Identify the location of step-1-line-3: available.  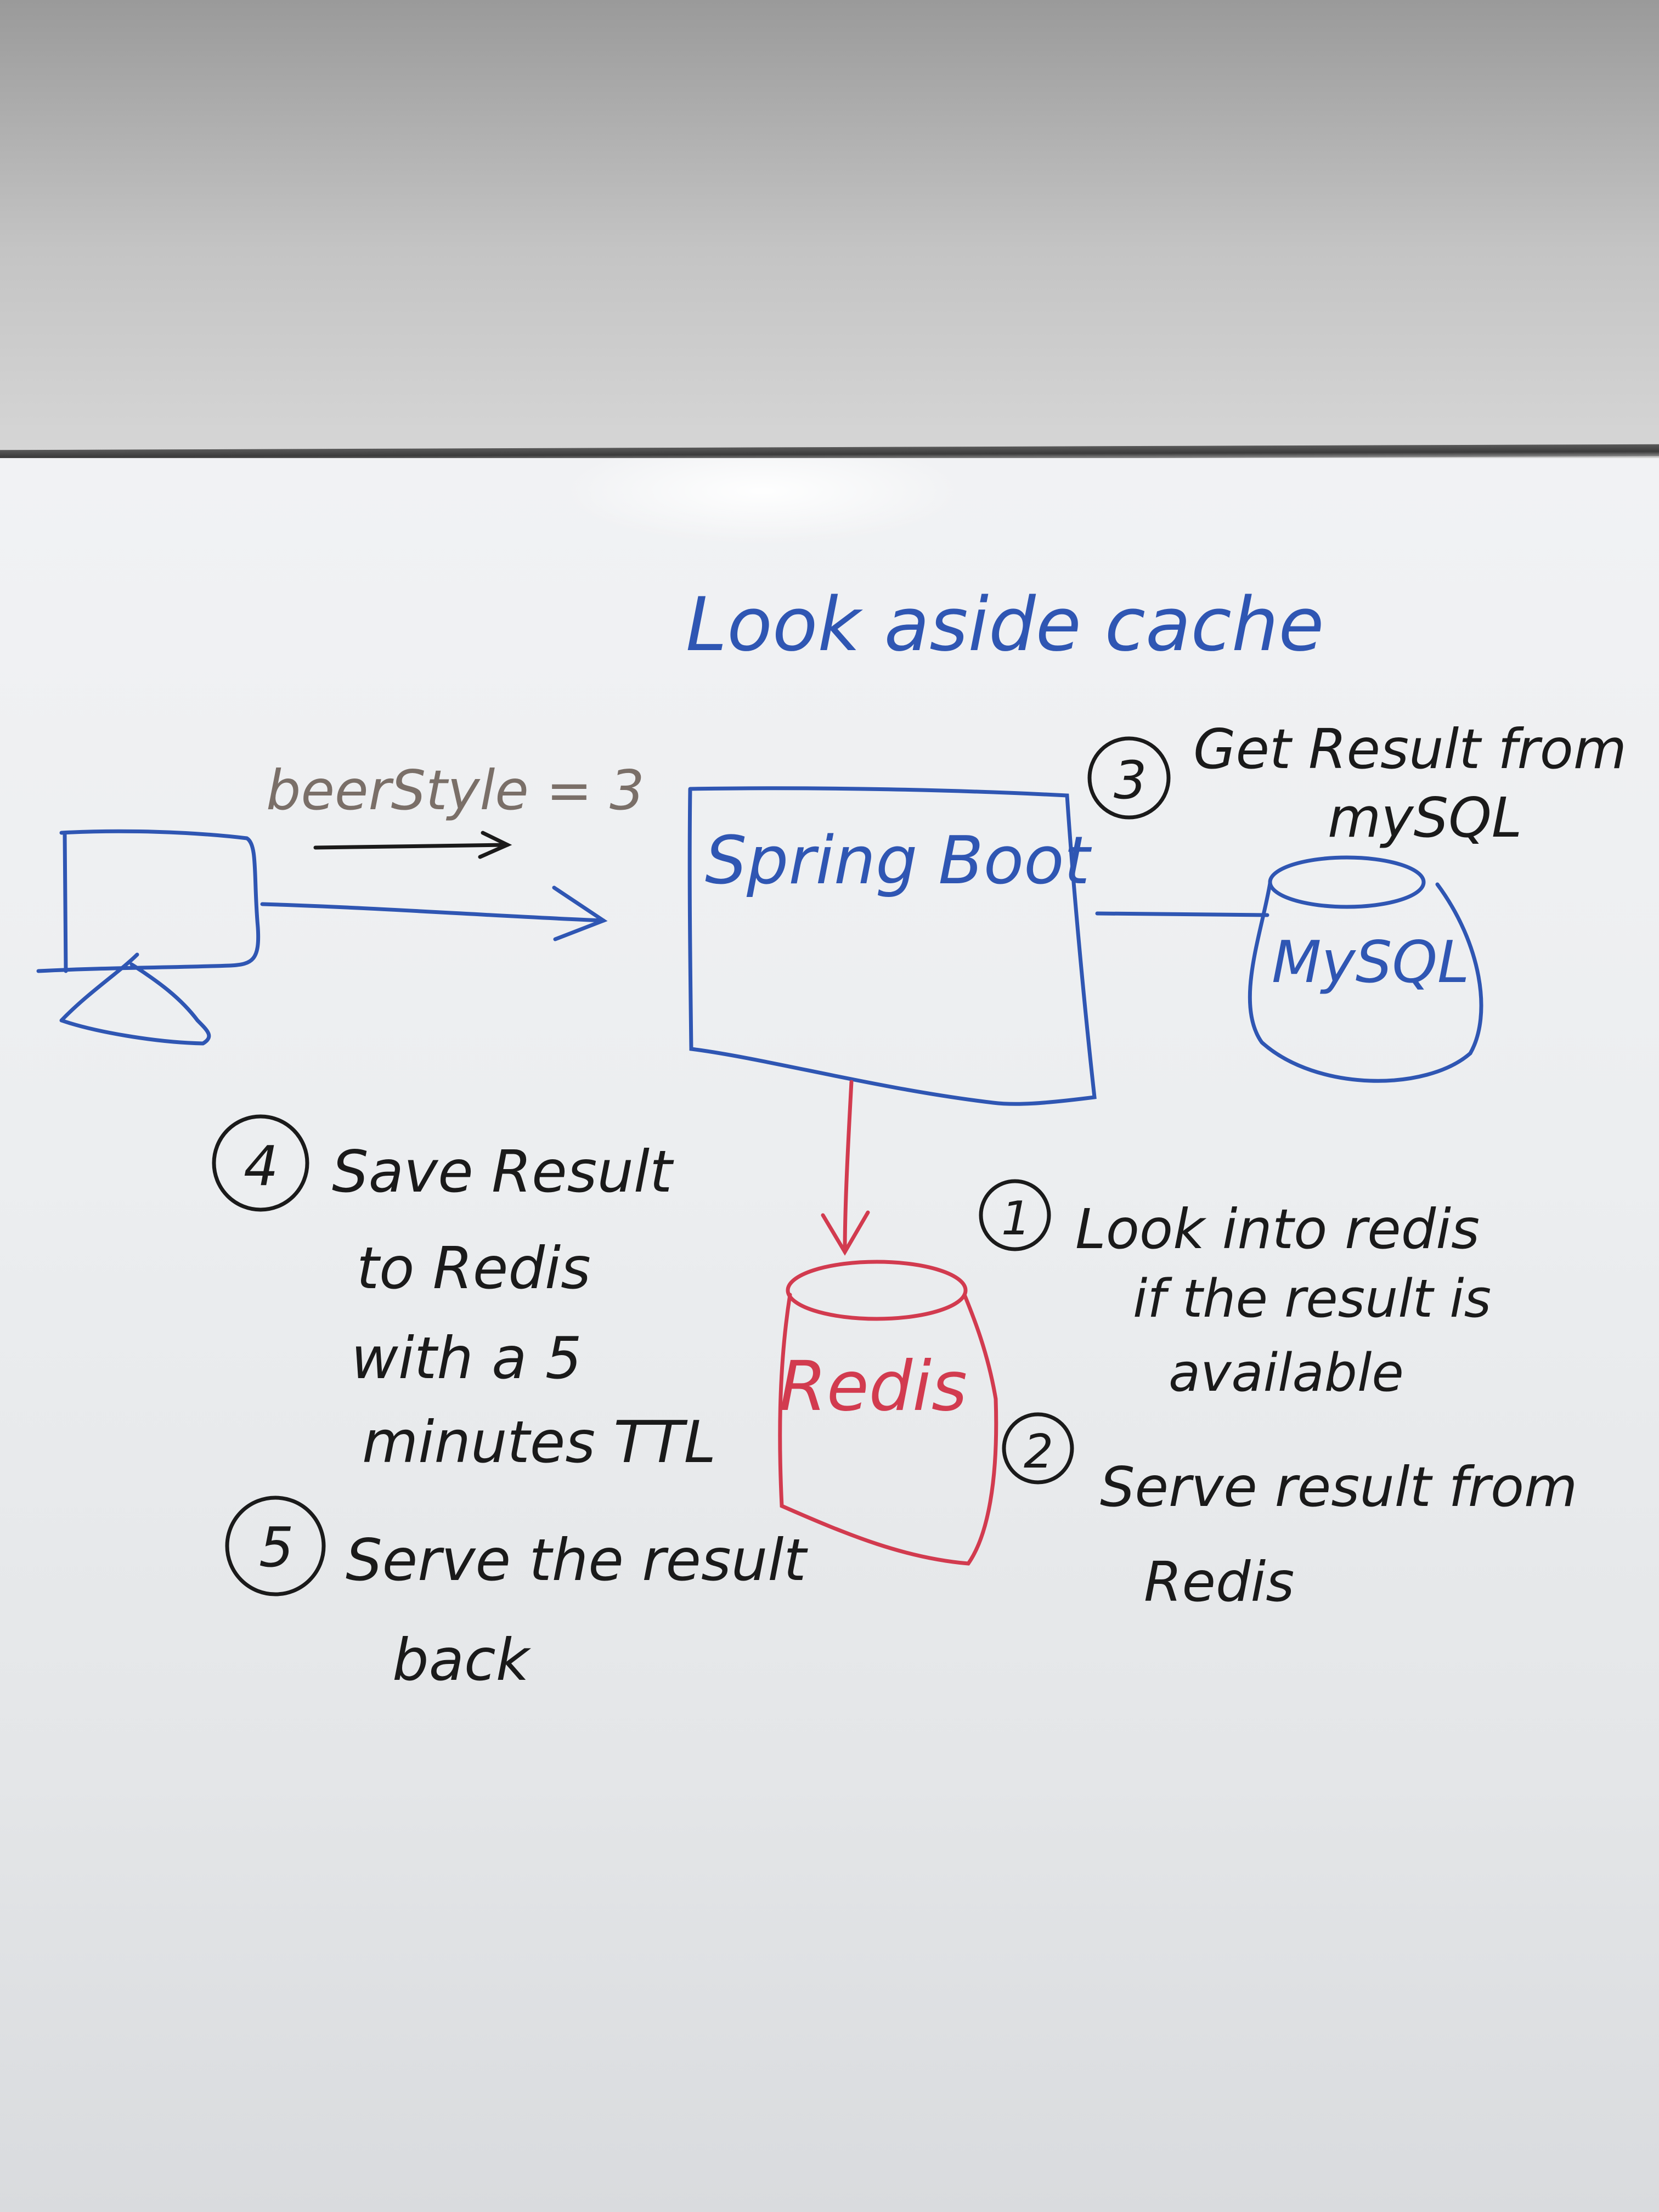
(1286, 1373).